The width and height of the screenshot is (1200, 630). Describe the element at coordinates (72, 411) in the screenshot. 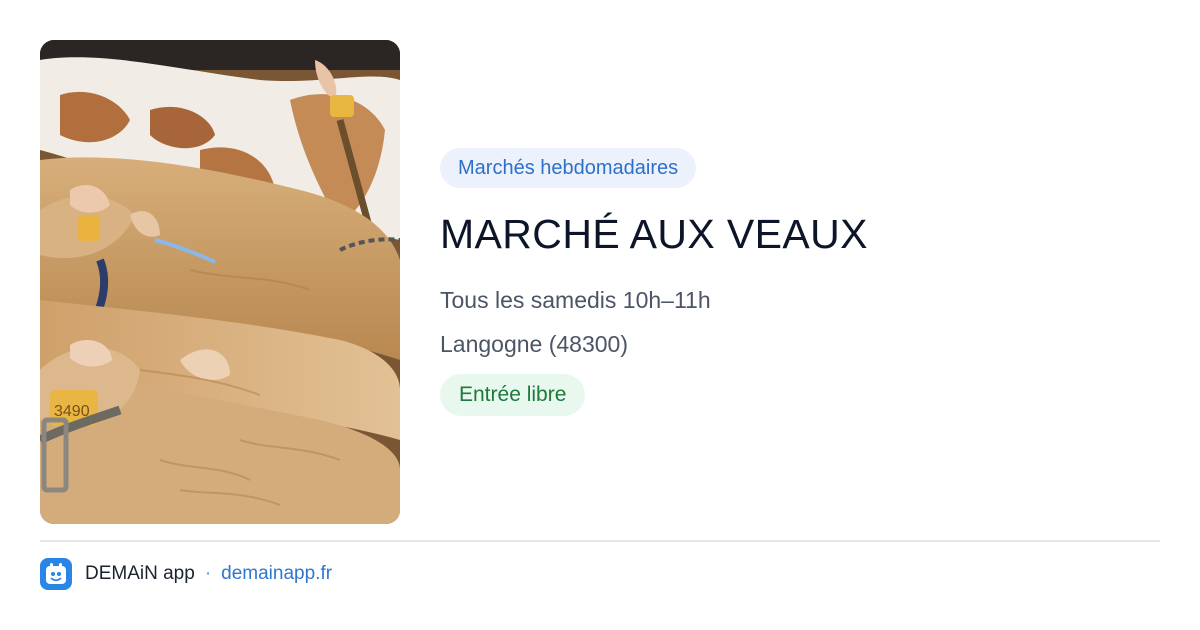

I see `ear-tag-number: 3490` at that location.